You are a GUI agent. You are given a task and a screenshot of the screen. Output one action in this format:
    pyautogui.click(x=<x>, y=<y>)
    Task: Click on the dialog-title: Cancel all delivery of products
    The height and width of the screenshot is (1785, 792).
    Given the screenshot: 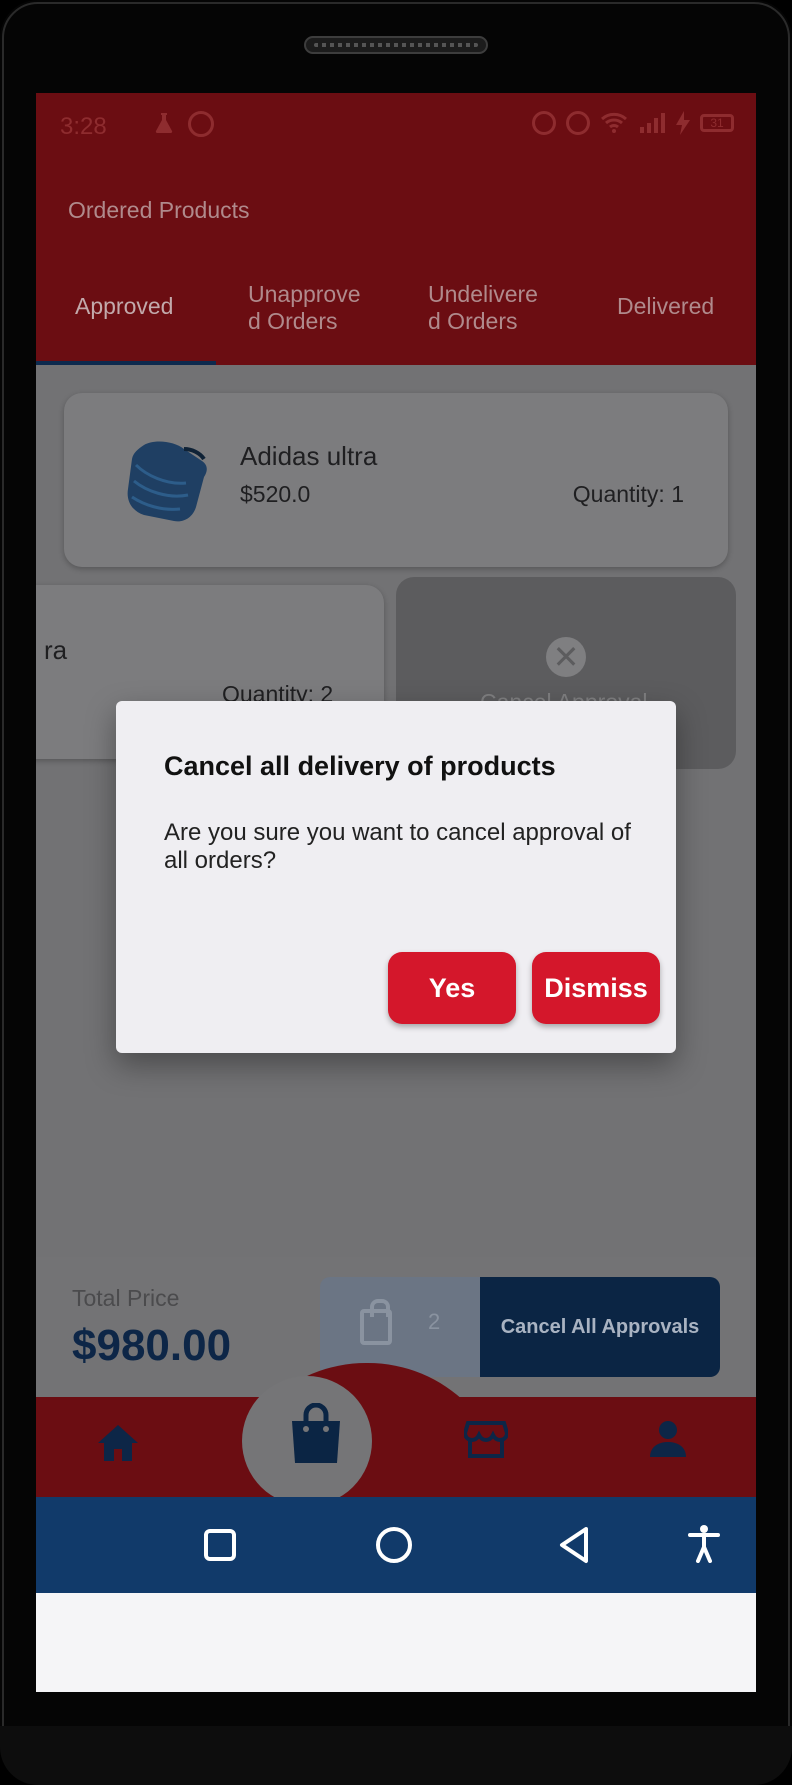 What is the action you would take?
    pyautogui.click(x=360, y=766)
    